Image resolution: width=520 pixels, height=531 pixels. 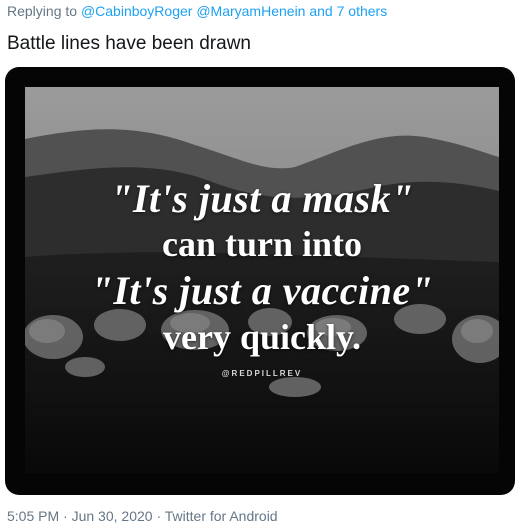 What do you see at coordinates (262, 290) in the screenshot?
I see `meme-line-3: "It's just a vaccine"` at bounding box center [262, 290].